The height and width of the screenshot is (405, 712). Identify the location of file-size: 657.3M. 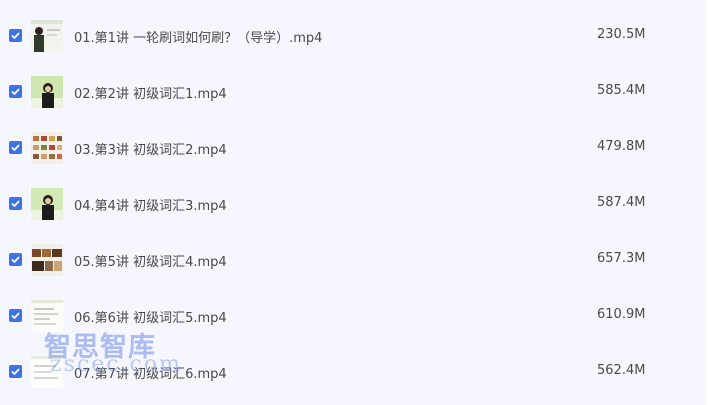
(621, 258).